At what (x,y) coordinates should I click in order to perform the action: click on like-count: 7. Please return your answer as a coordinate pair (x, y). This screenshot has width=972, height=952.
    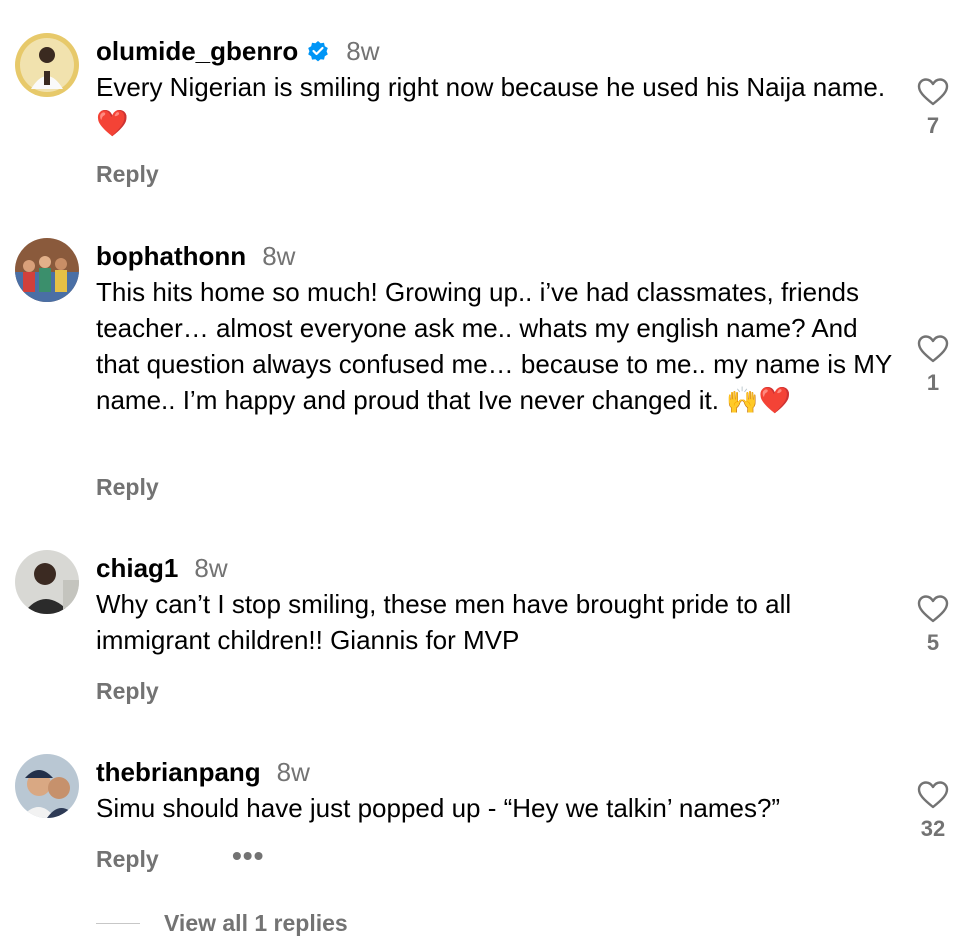
    Looking at the image, I should click on (933, 126).